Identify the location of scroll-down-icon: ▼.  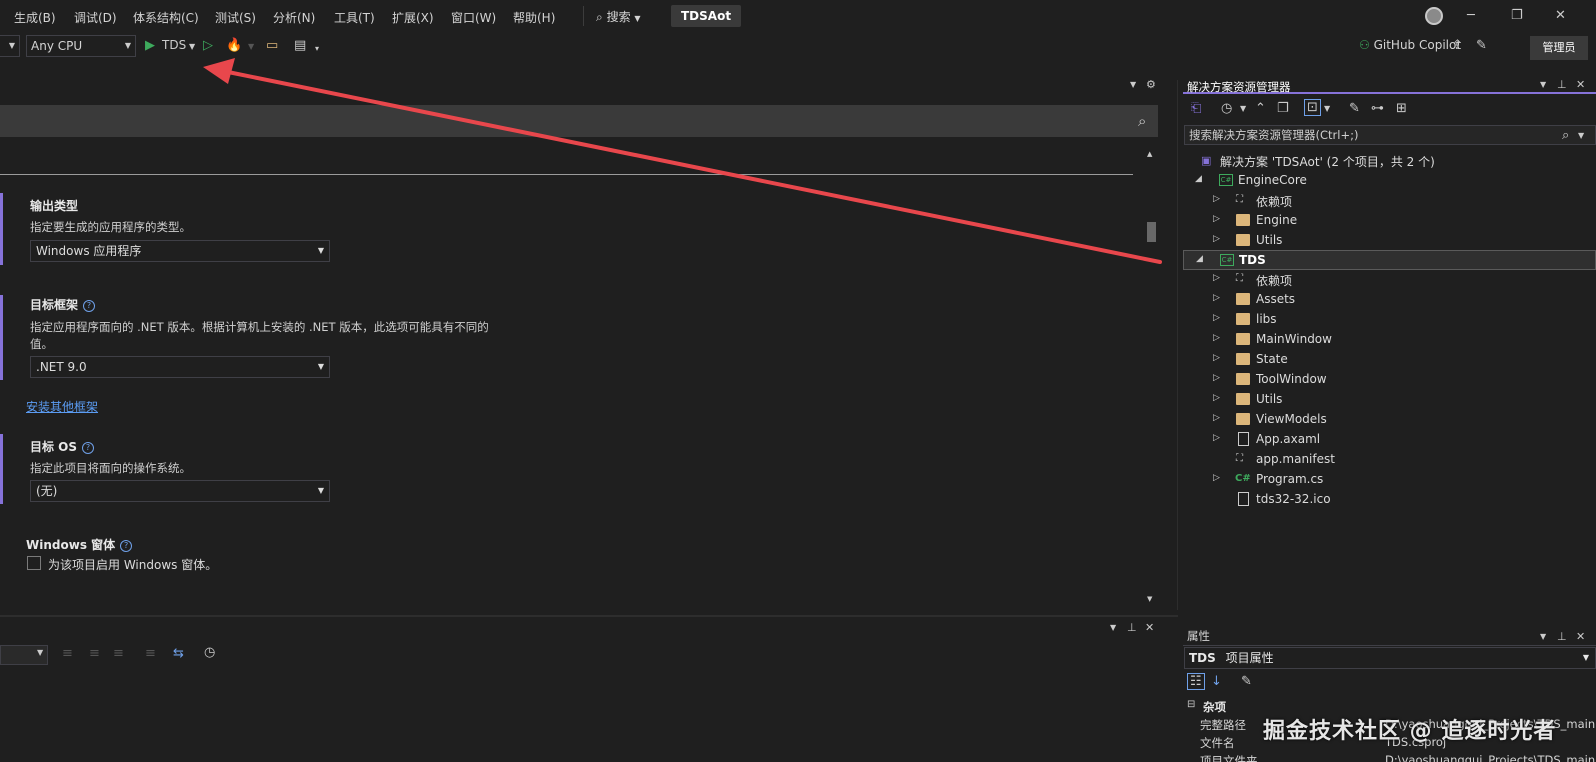
(1149, 599).